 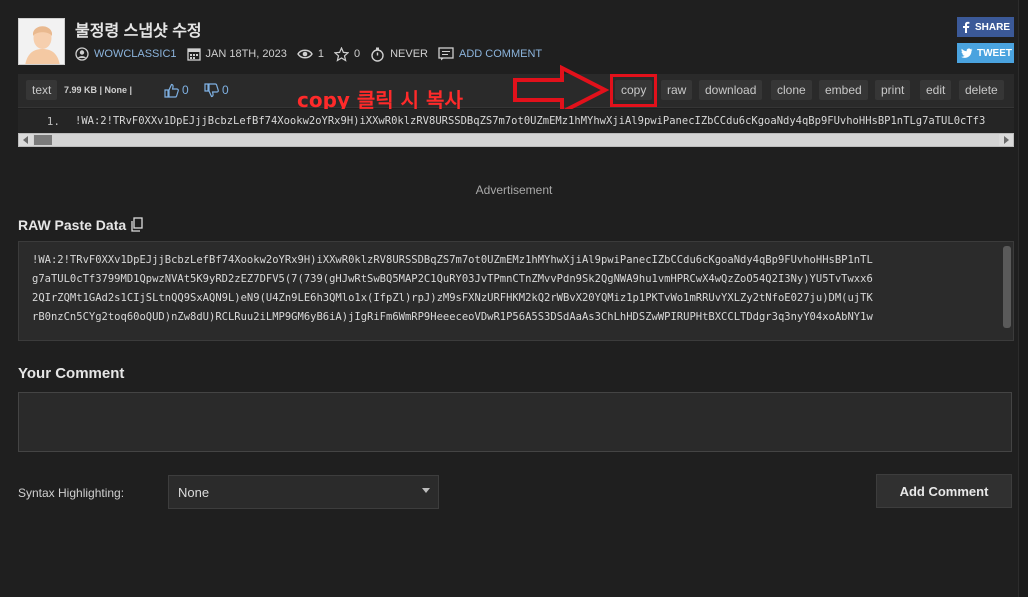 I want to click on dislike-count: 0, so click(x=225, y=90).